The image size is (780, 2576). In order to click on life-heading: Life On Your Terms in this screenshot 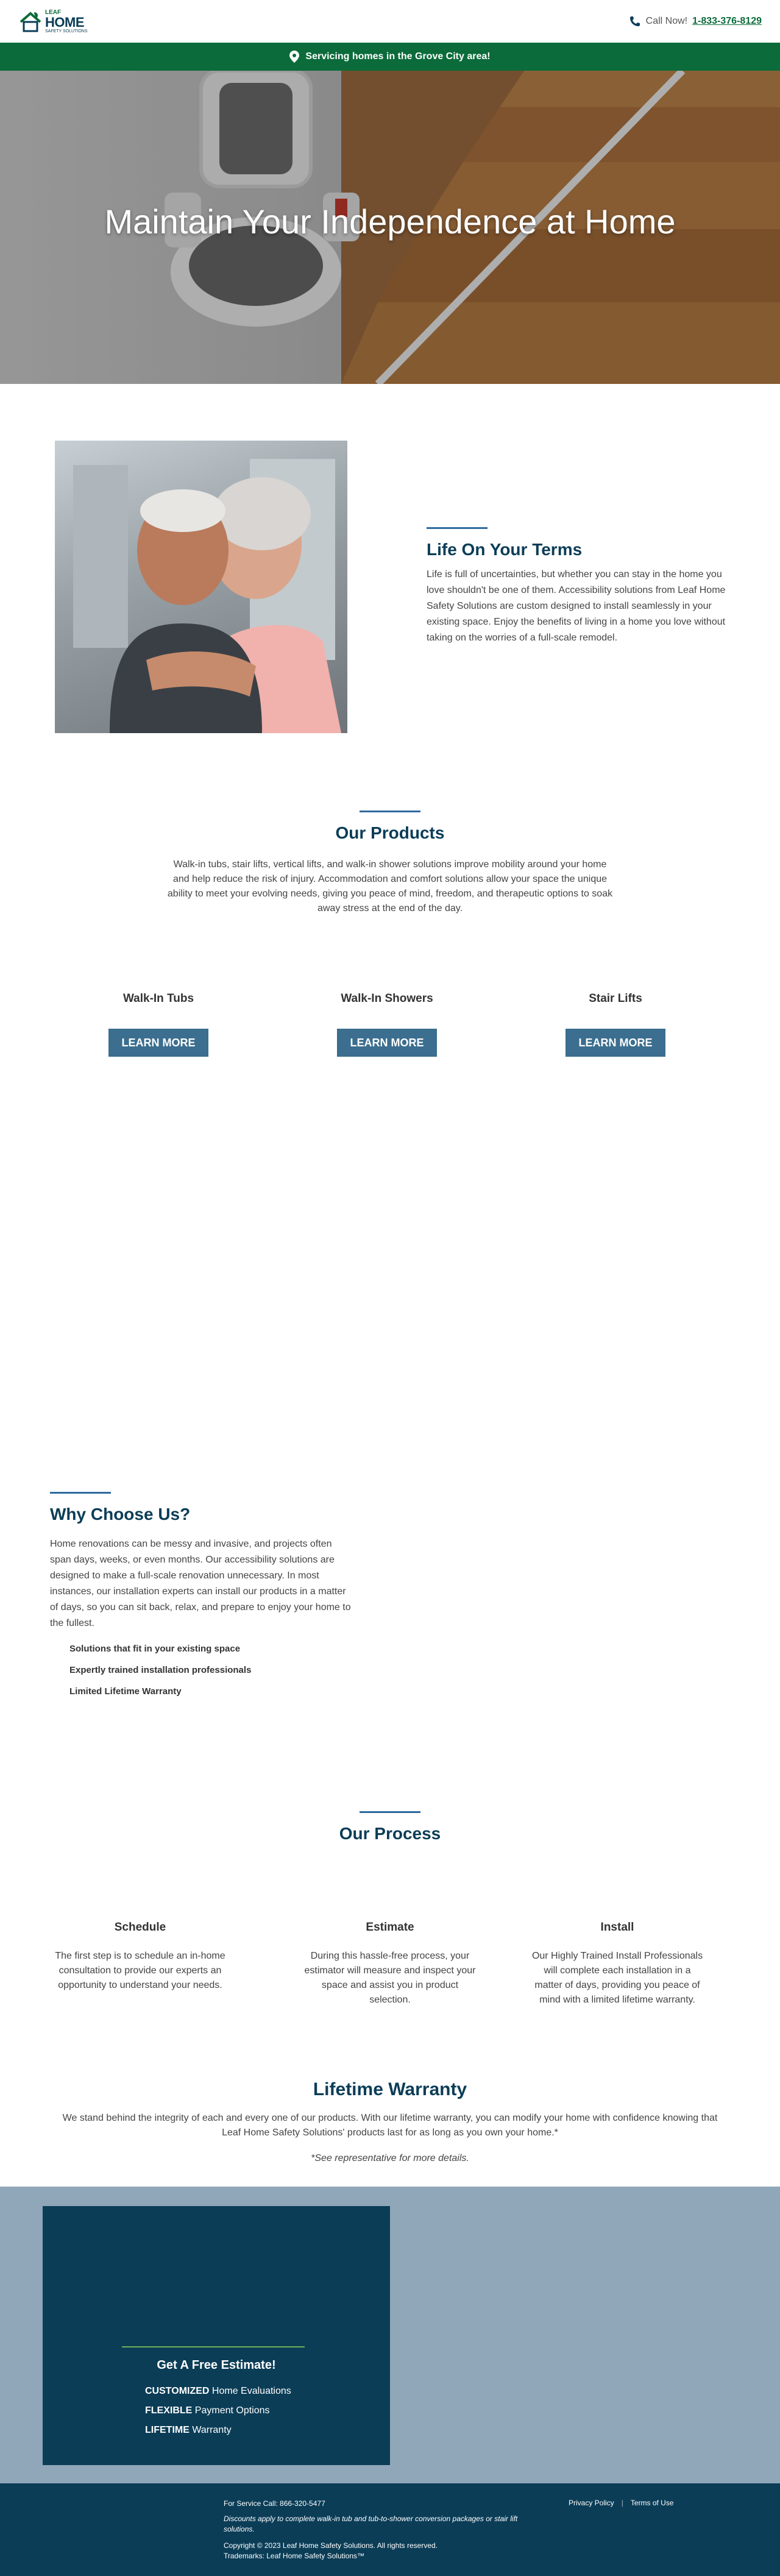, I will do `click(505, 549)`.